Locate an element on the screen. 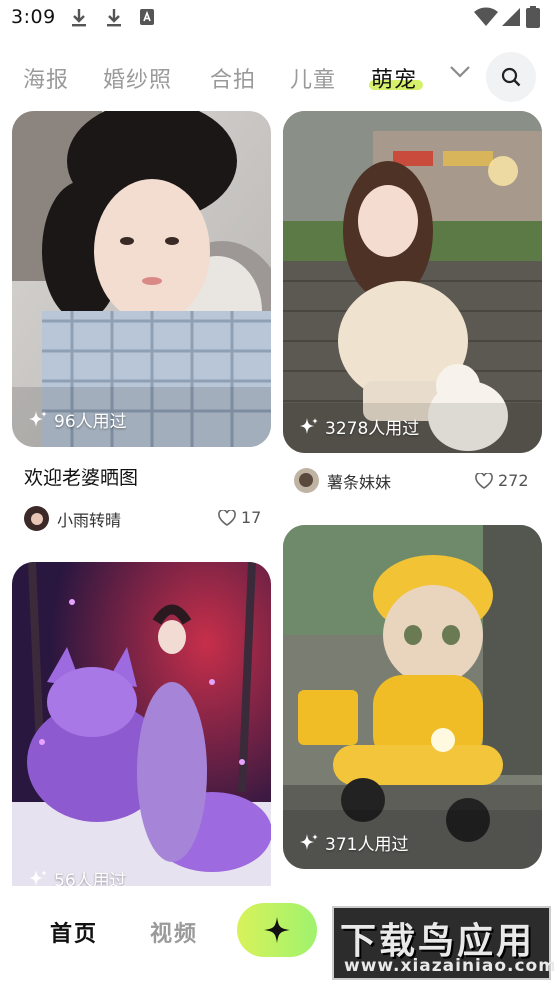 This screenshot has height=984, width=554. card-author: 薯条妹妹 is located at coordinates (342, 480).